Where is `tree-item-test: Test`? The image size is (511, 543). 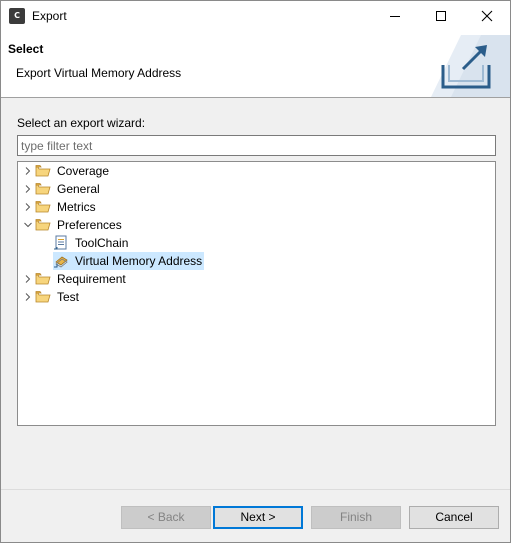 tree-item-test: Test is located at coordinates (51, 297).